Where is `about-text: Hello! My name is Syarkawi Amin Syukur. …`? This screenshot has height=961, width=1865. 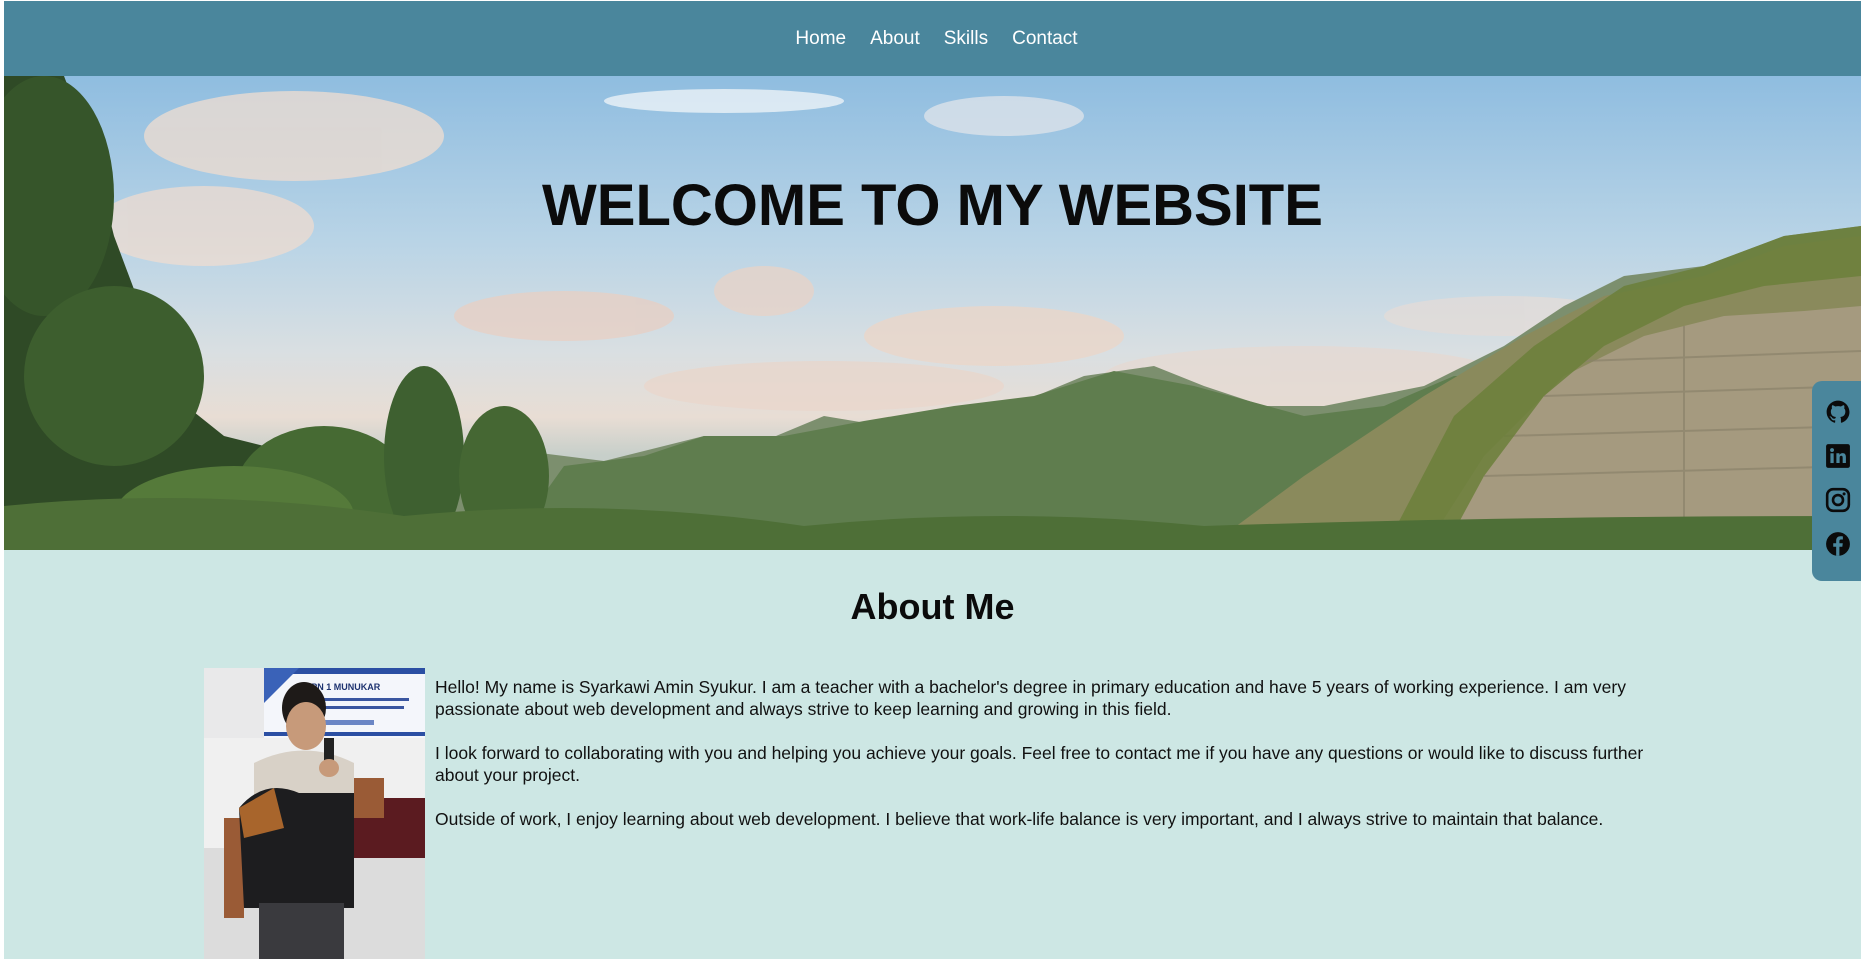 about-text: Hello! My name is Syarkawi Amin Syukur. … is located at coordinates (1050, 764).